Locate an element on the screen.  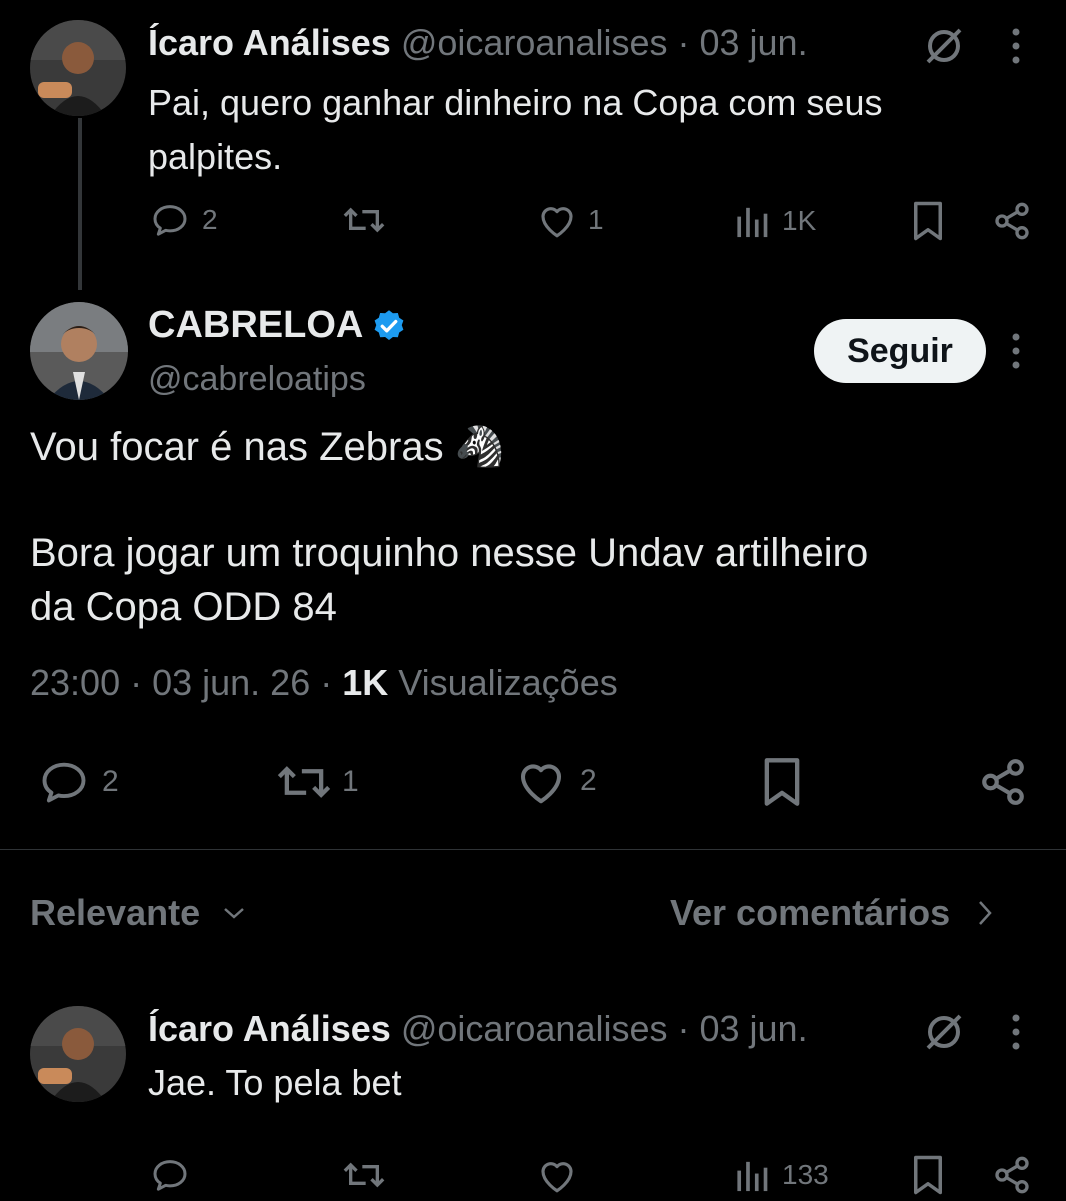
author-name: CABRELOA is located at coordinates (255, 325).